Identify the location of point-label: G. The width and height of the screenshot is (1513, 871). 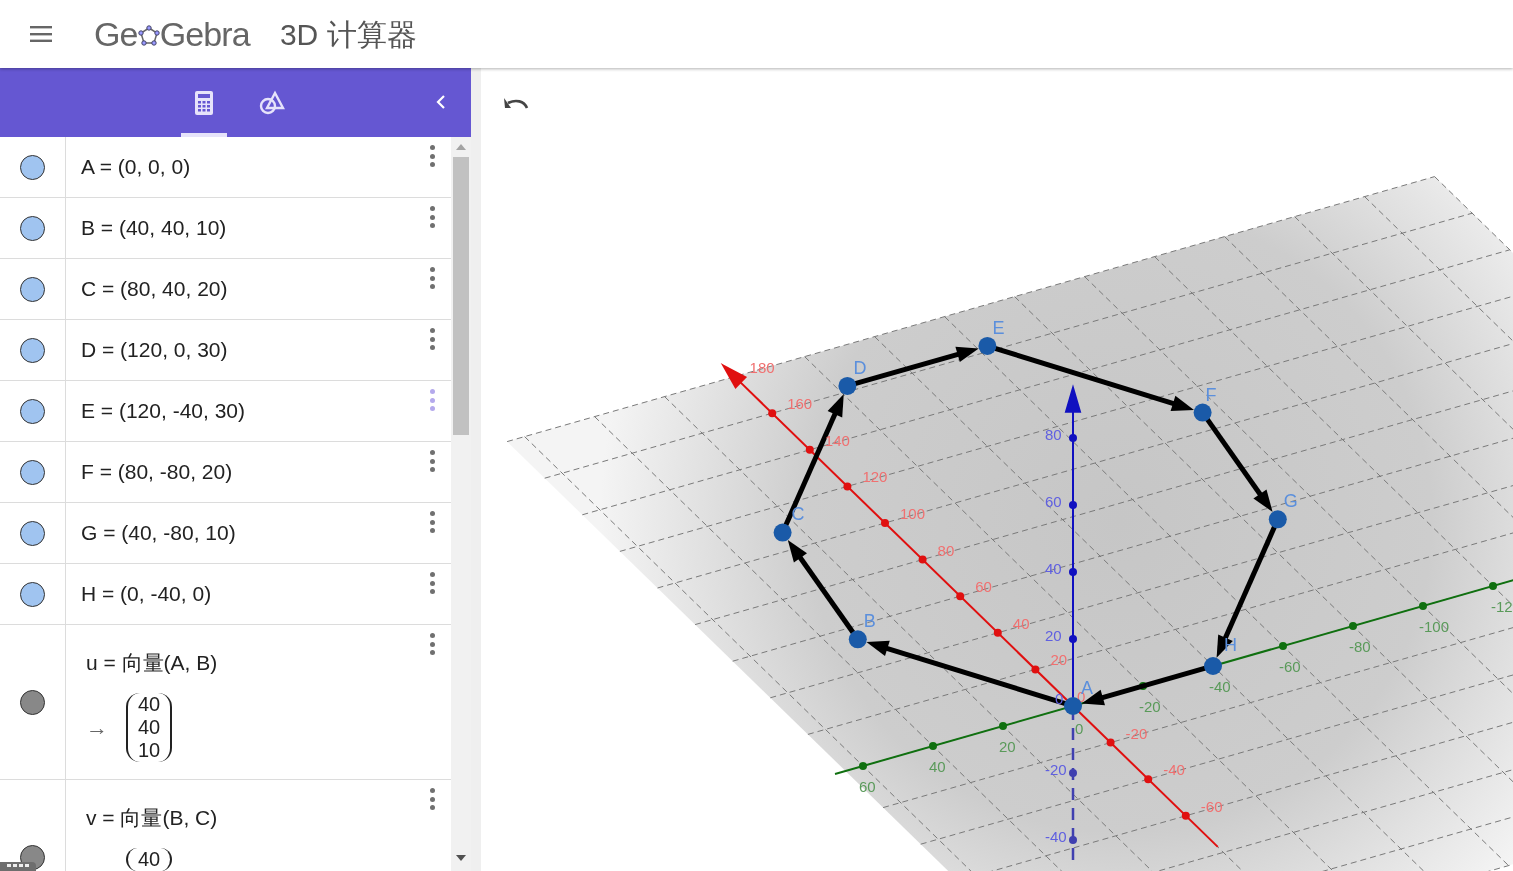
(1290, 501).